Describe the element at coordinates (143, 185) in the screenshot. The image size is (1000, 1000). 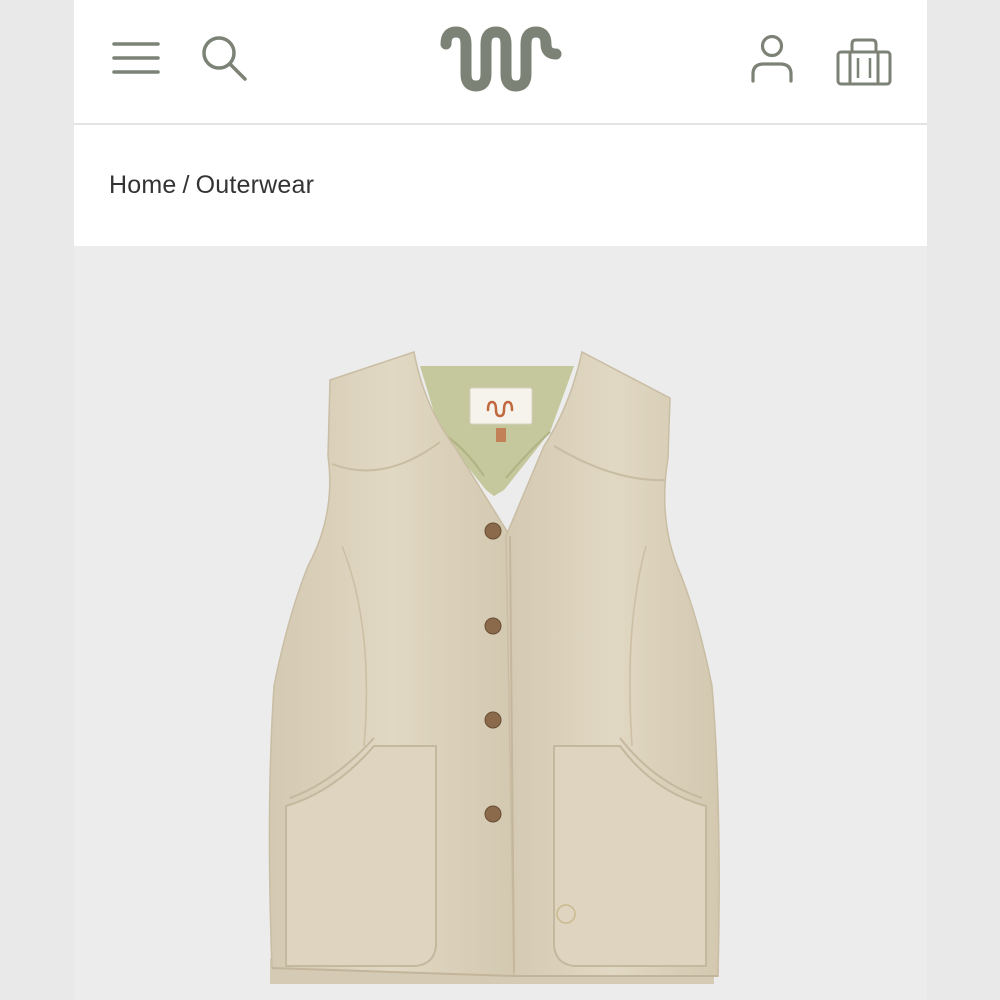
I see `breadcrumb-home-link: Home` at that location.